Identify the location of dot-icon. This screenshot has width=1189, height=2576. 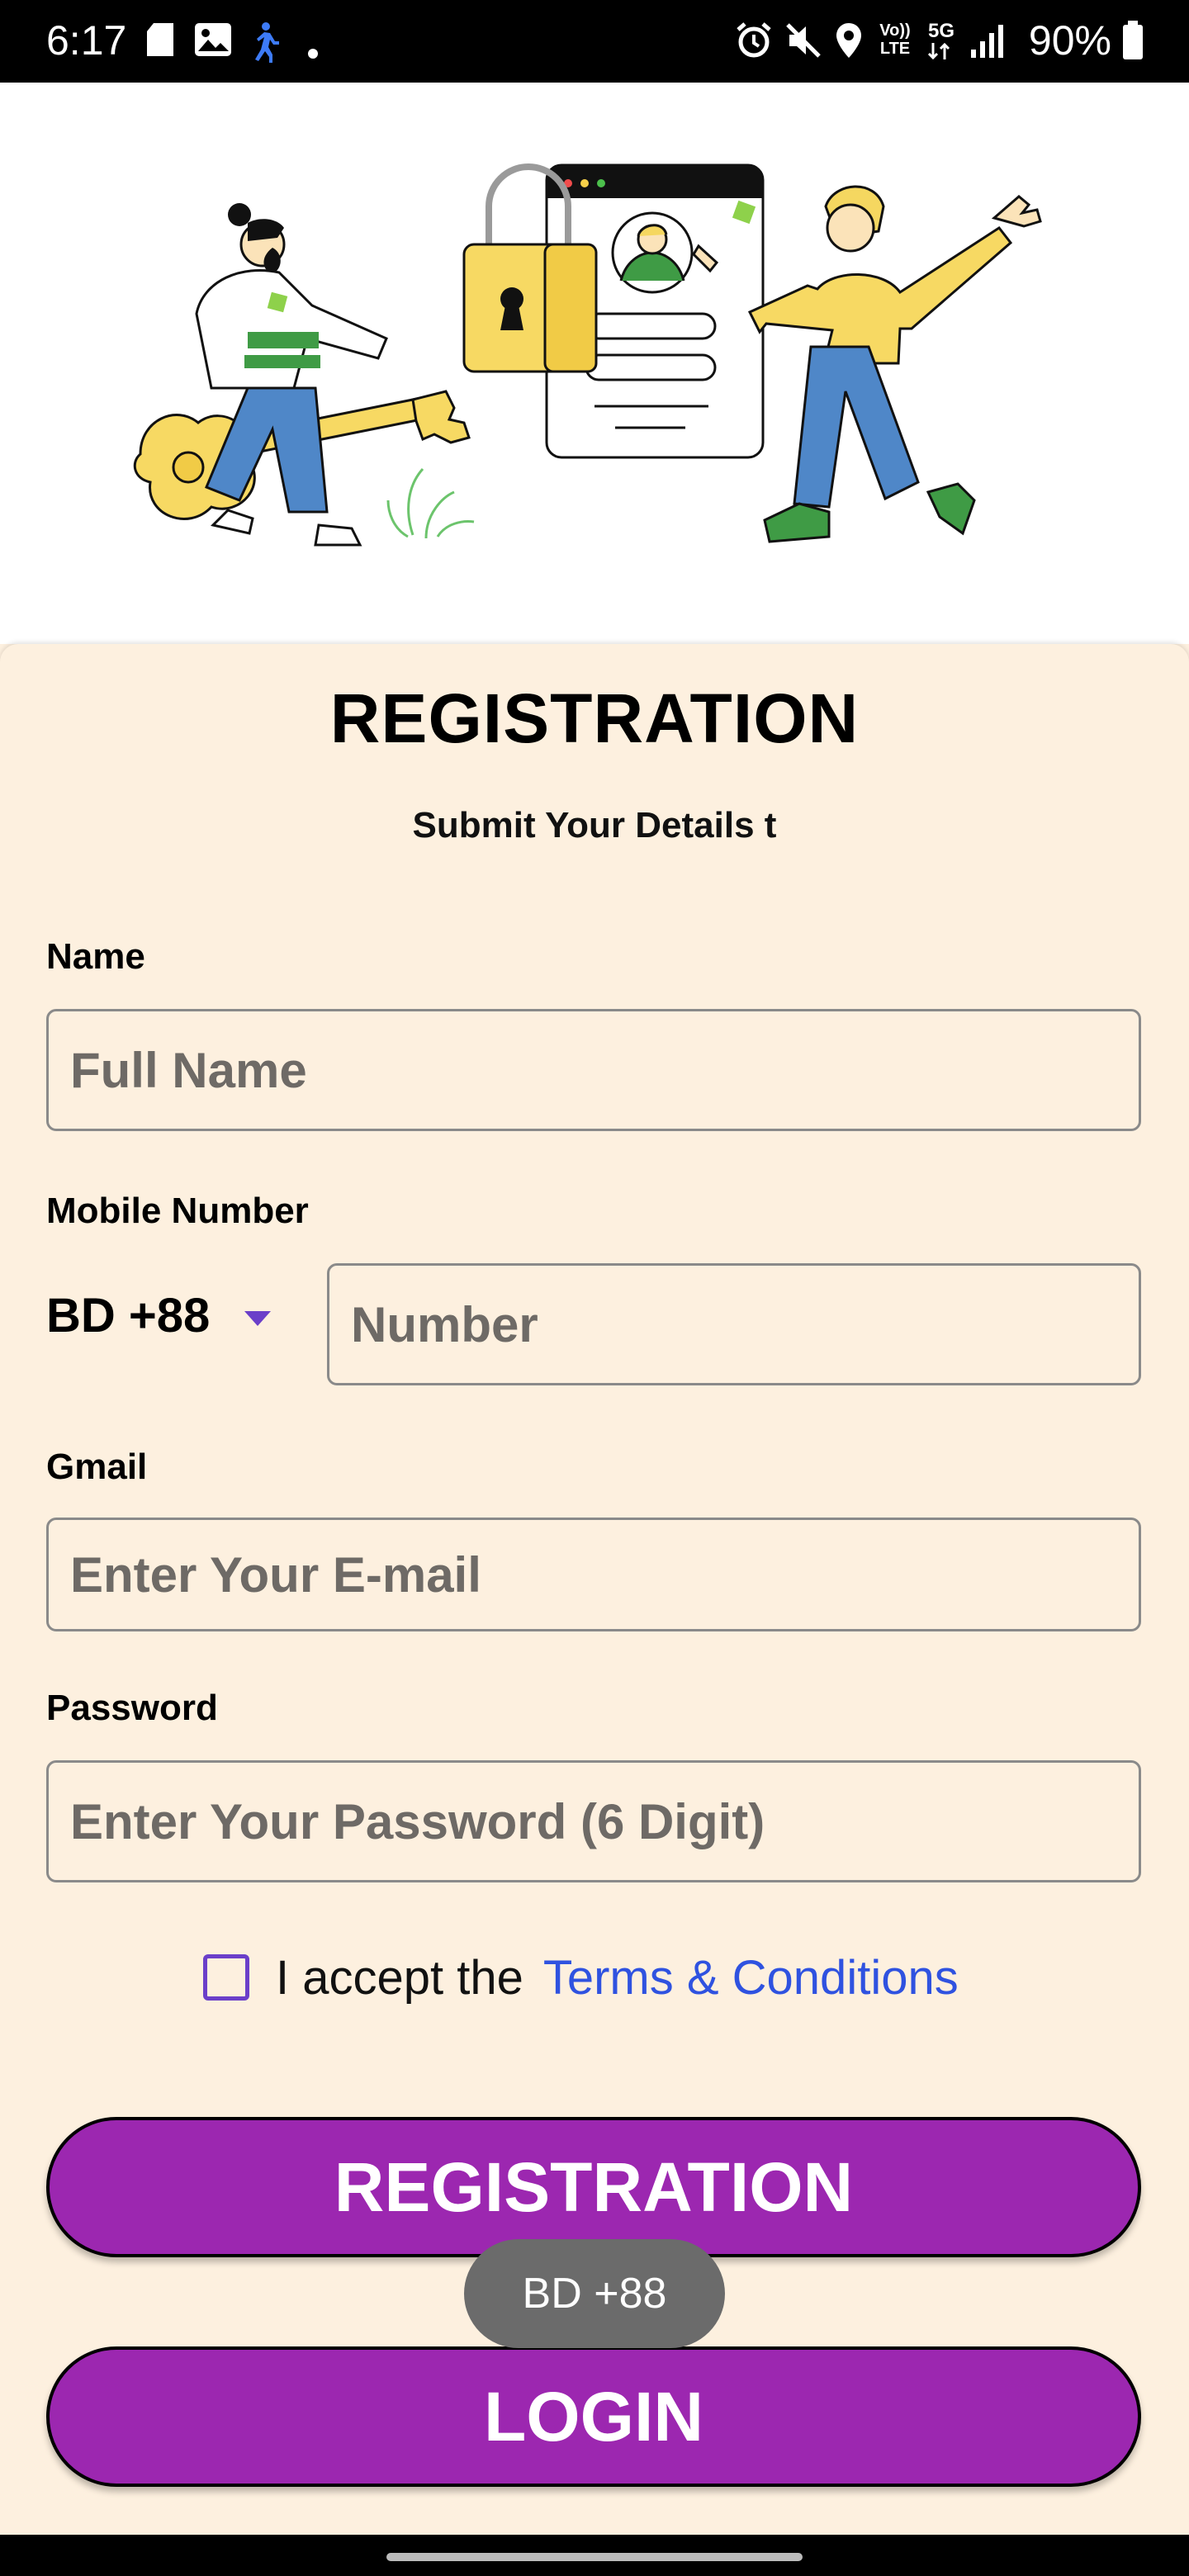
(313, 54).